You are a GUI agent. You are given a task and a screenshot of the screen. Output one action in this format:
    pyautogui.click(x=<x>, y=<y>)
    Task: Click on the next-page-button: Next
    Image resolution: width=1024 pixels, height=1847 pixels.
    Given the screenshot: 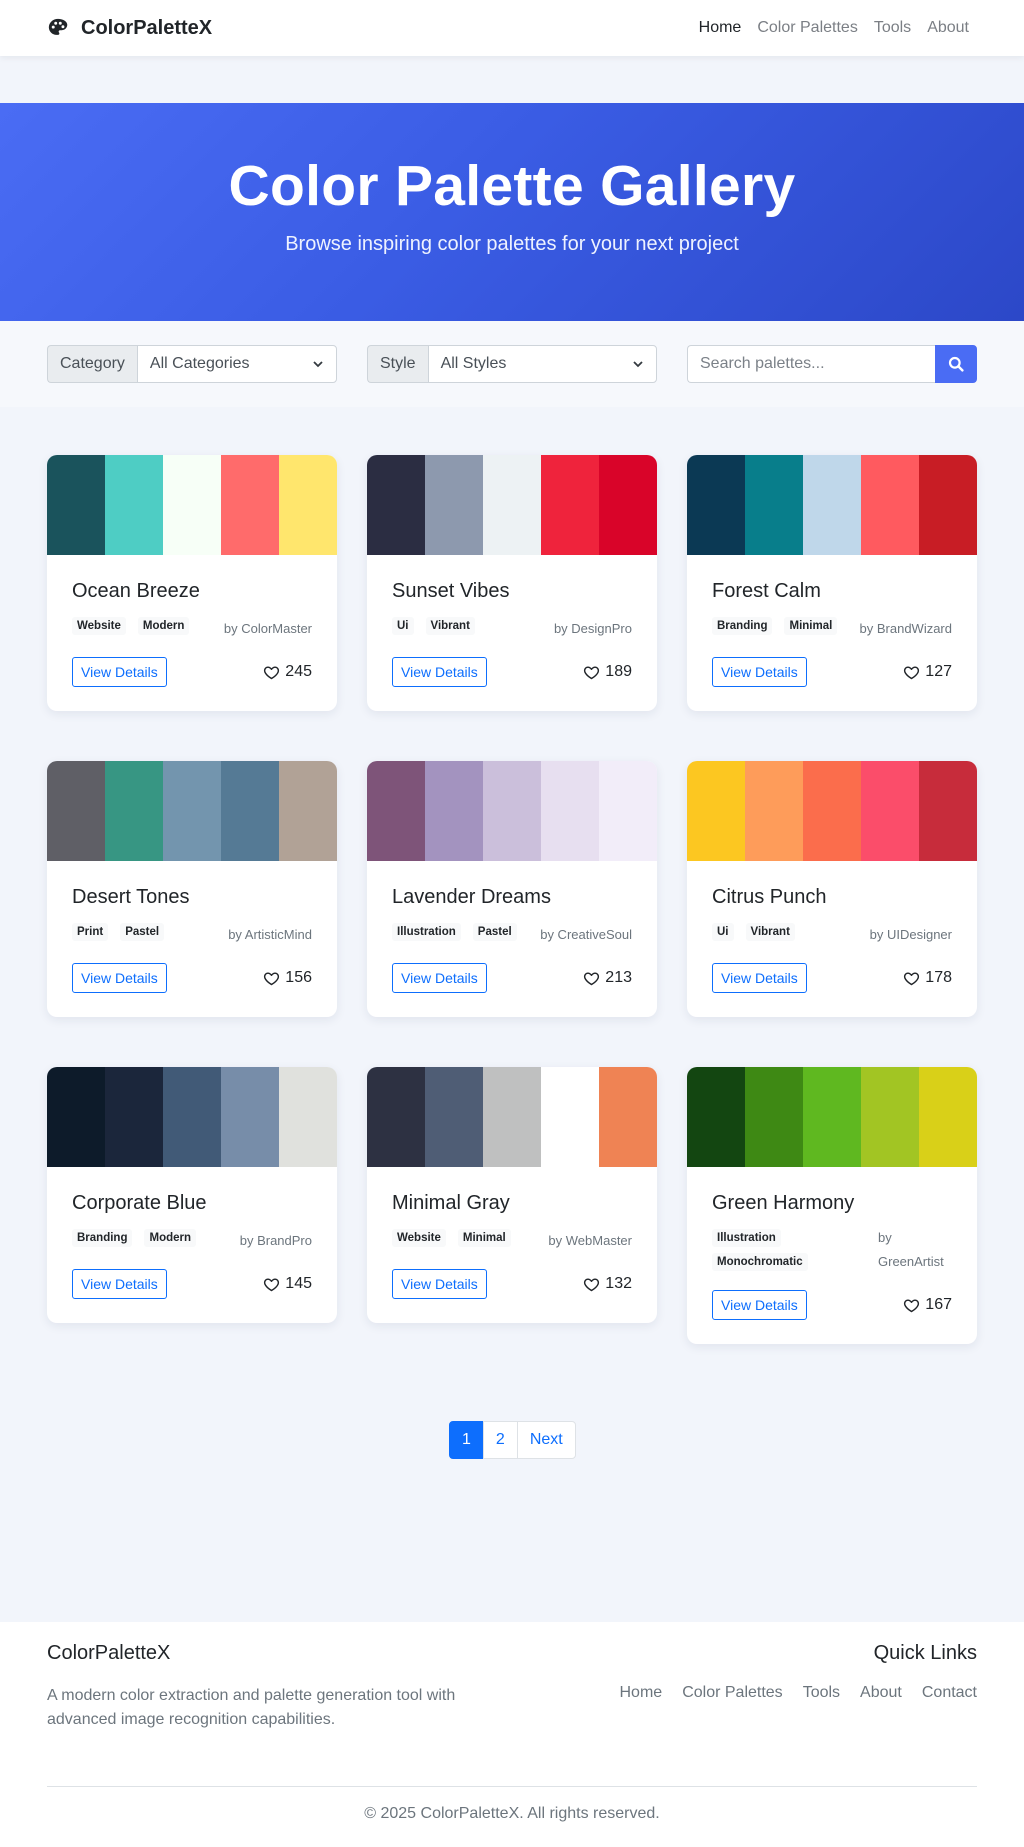 What is the action you would take?
    pyautogui.click(x=546, y=1440)
    